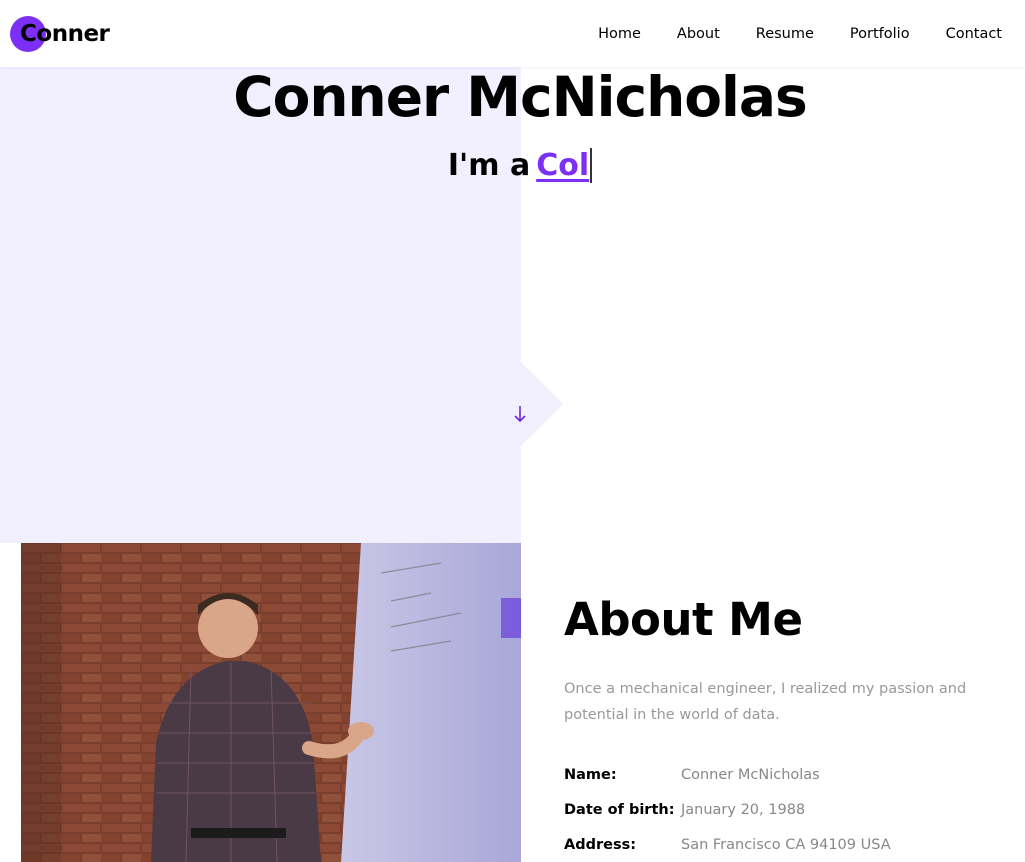 Image resolution: width=1025 pixels, height=862 pixels. I want to click on nav-link-about: About, so click(698, 34).